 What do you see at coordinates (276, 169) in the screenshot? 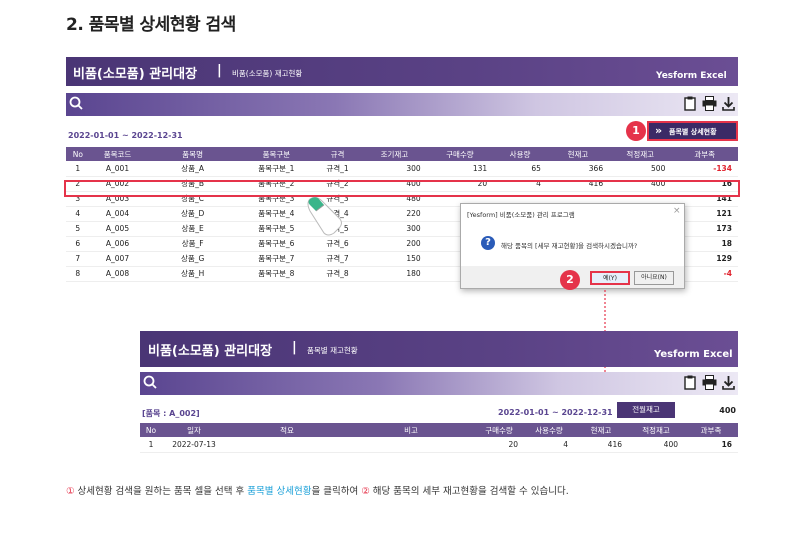
I see `table-cell: 품목구분_1` at bounding box center [276, 169].